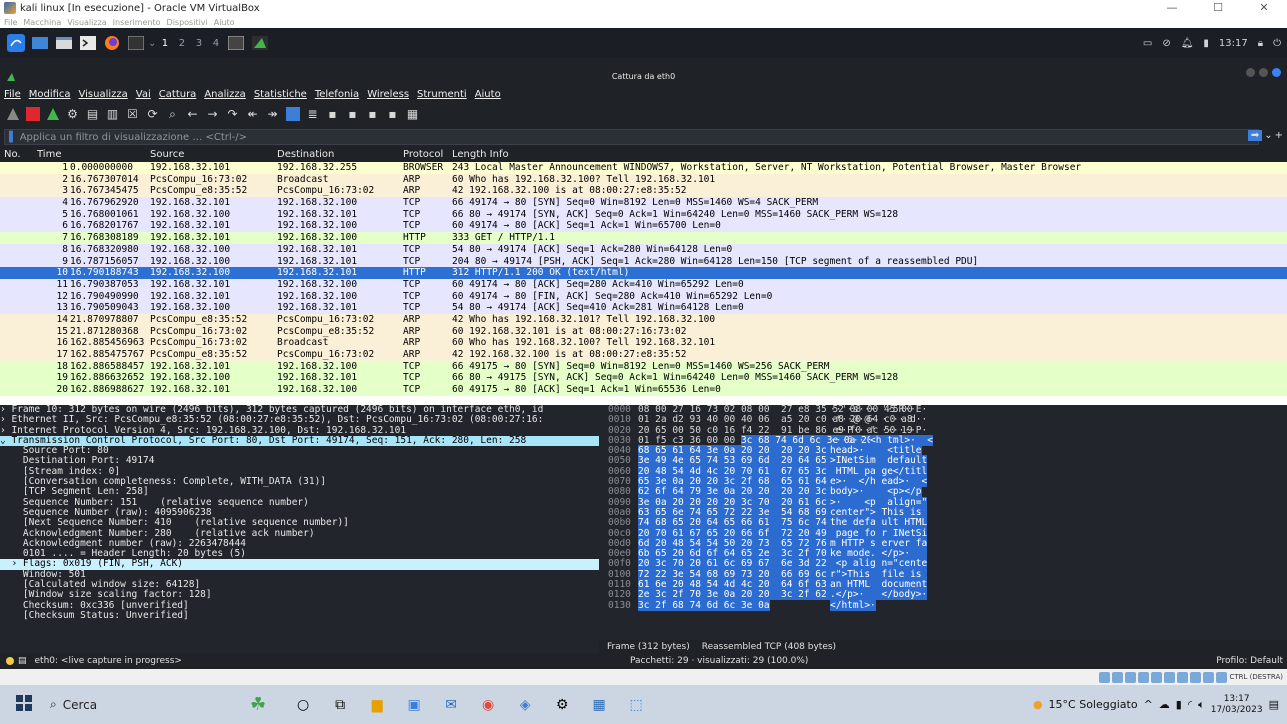 The image size is (1287, 724). I want to click on notification-bell-icon: 🔔︎, so click(1187, 43).